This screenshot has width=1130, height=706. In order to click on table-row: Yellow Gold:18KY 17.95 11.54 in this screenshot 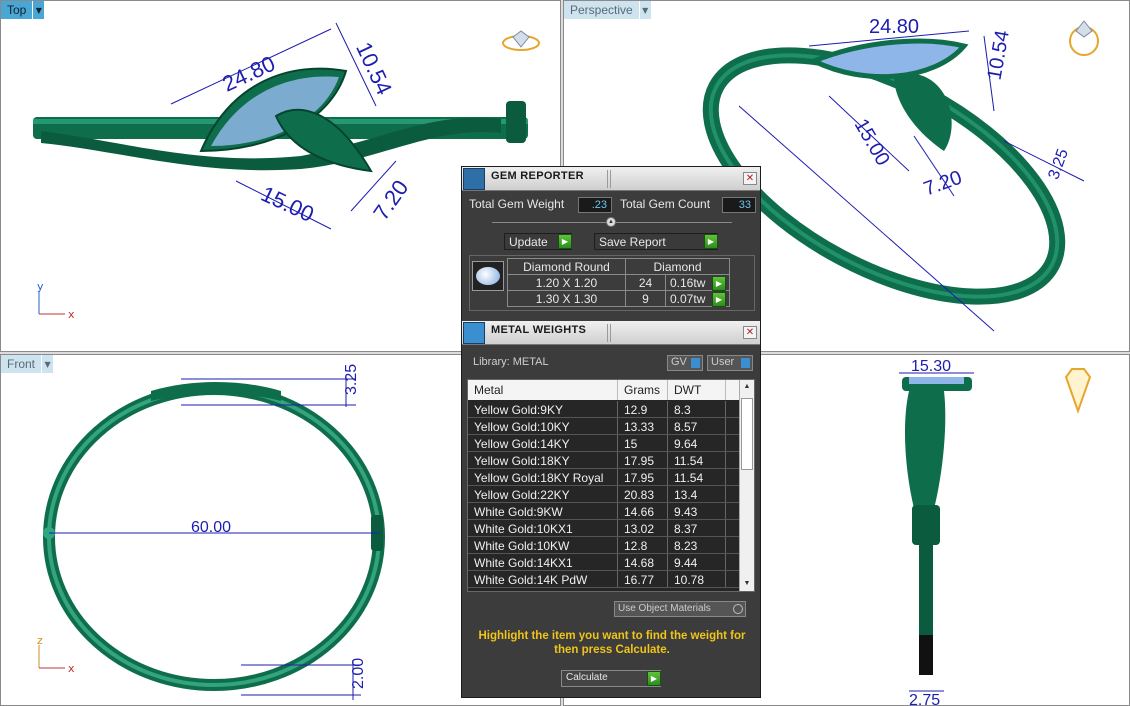, I will do `click(604, 460)`.